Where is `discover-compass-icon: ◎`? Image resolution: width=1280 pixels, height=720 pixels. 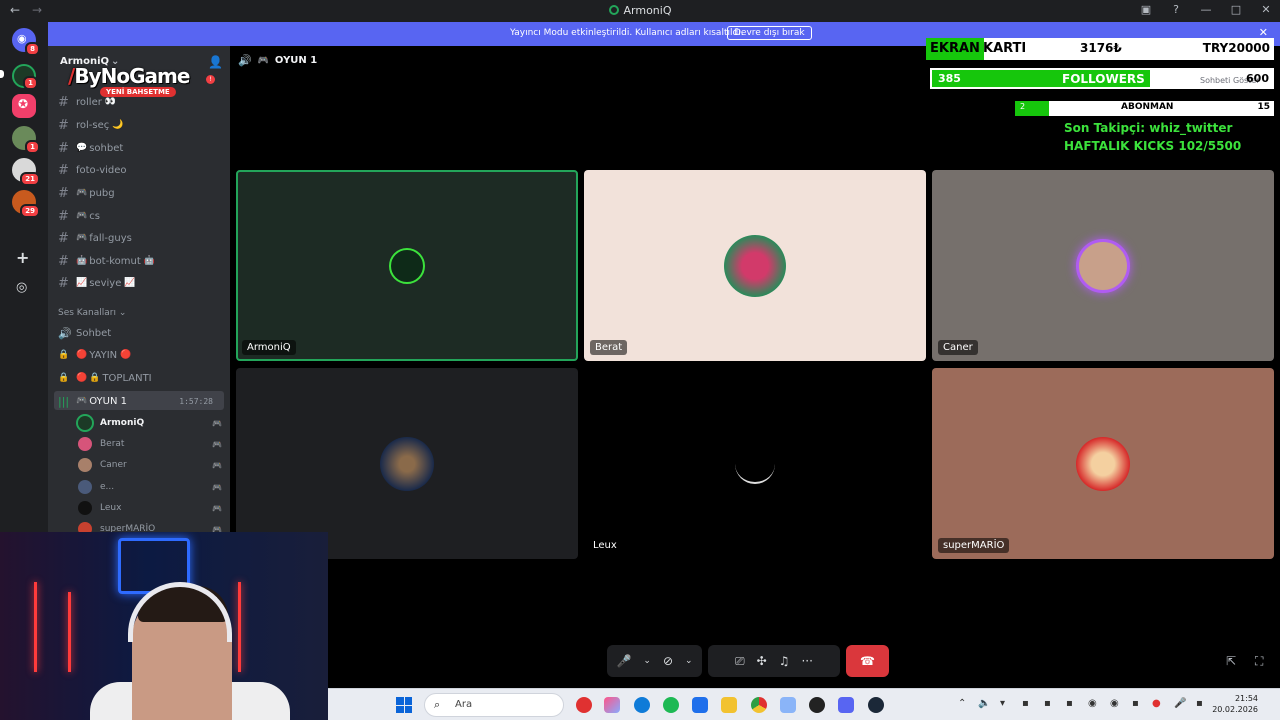
discover-compass-icon: ◎ is located at coordinates (21, 287).